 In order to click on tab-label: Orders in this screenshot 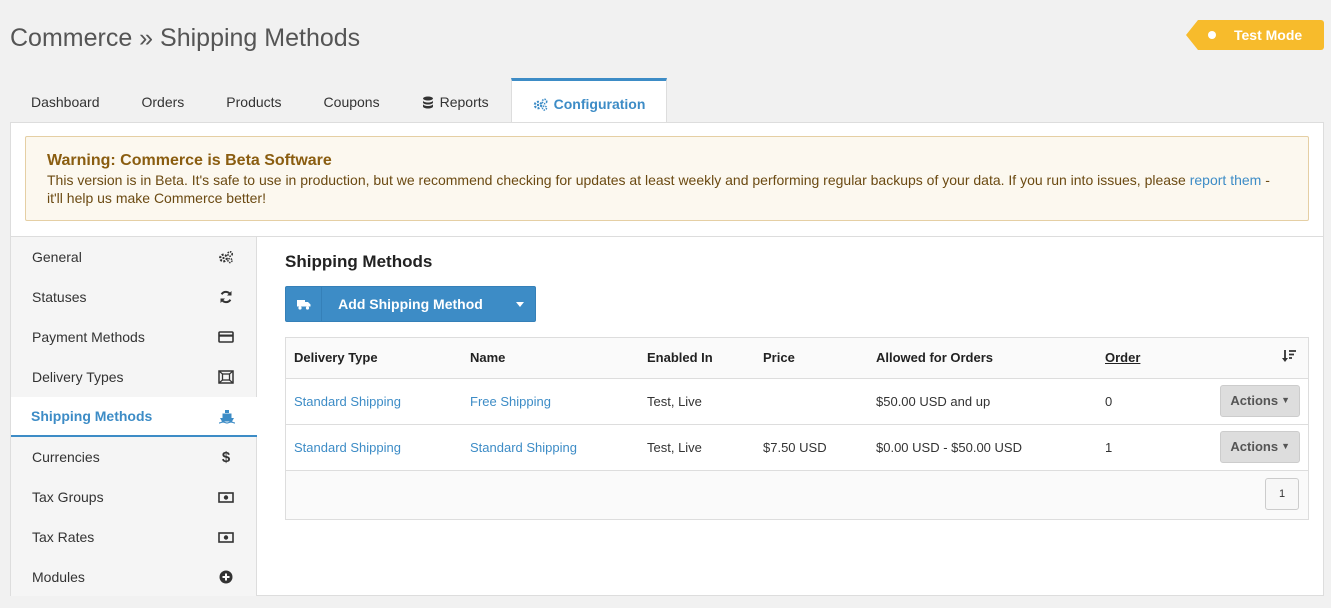, I will do `click(163, 102)`.